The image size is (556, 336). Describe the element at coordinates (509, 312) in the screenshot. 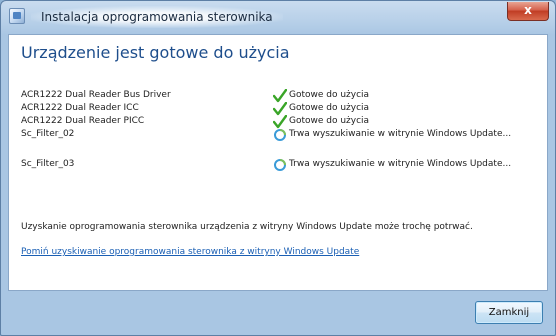

I see `close-button: Zamknij` at that location.